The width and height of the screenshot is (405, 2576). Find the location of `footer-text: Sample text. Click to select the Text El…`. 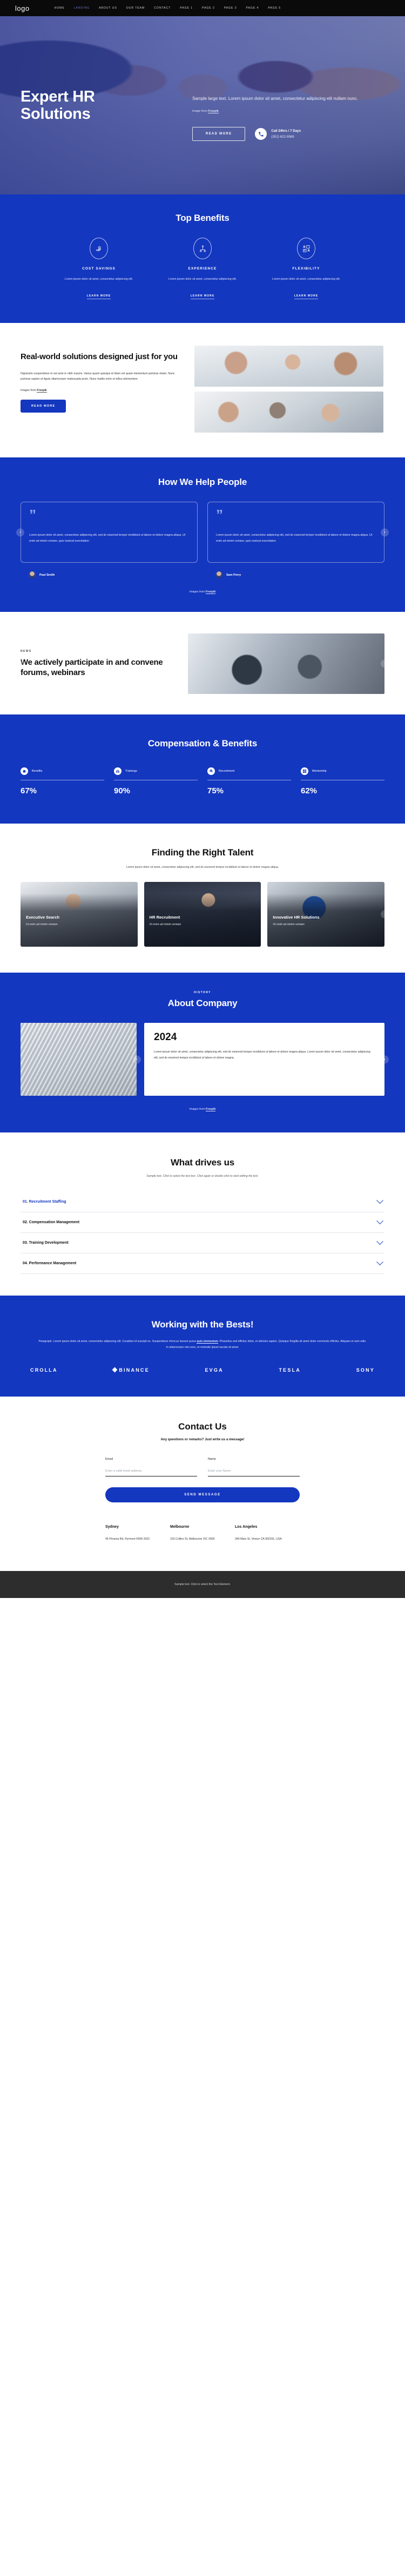

footer-text: Sample text. Click to select the Text El… is located at coordinates (202, 1585).